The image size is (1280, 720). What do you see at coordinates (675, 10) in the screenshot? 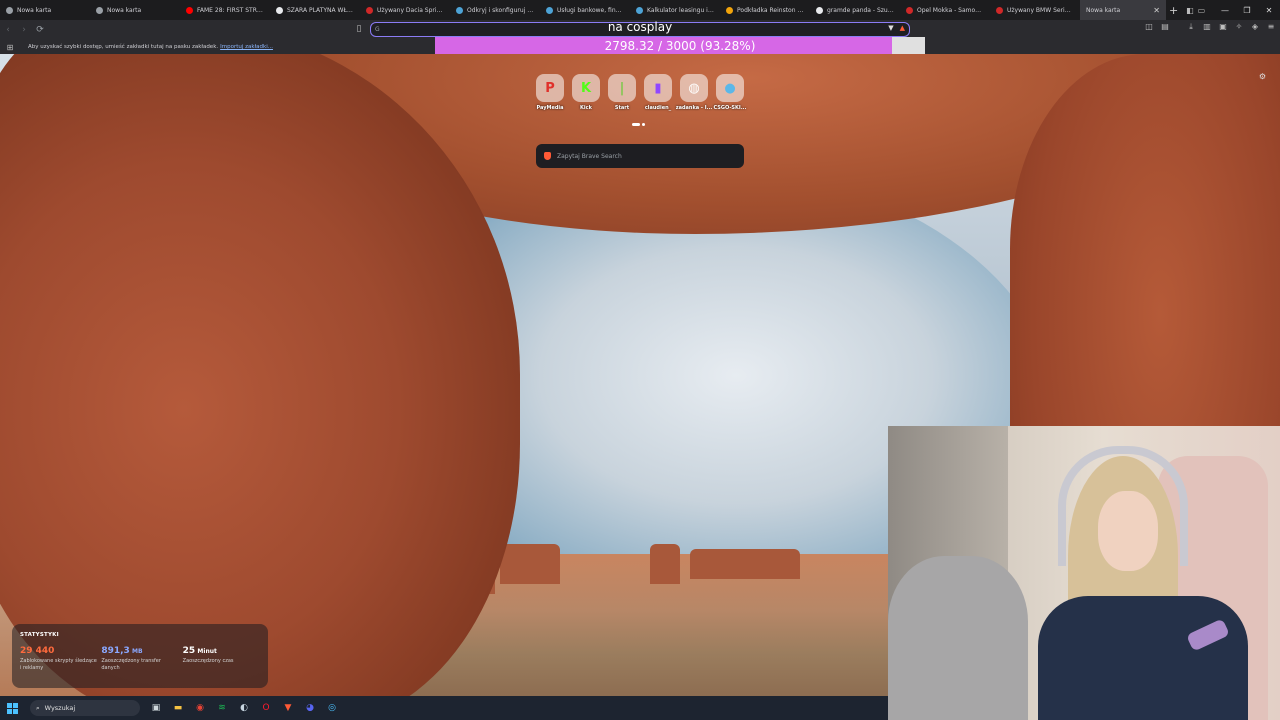
I see `browser-tab: Kalkulator leasingu i kre` at bounding box center [675, 10].